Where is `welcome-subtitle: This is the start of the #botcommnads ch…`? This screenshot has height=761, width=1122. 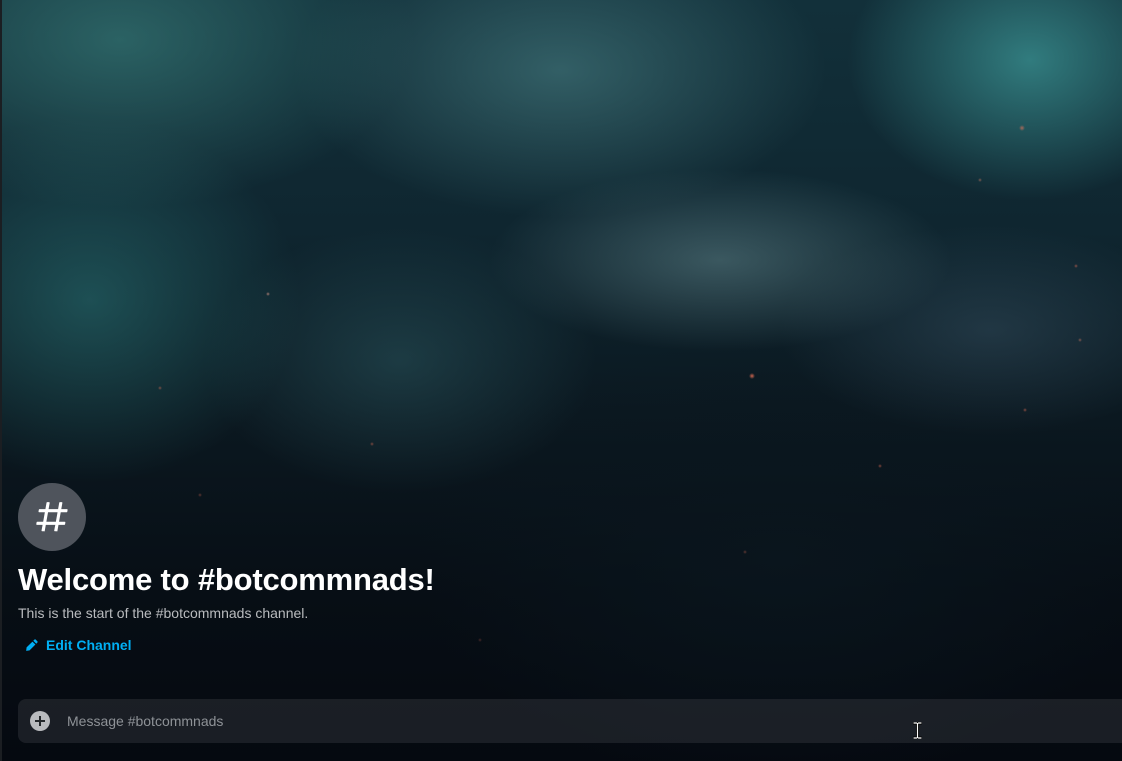 welcome-subtitle: This is the start of the #botcommnads ch… is located at coordinates (163, 613).